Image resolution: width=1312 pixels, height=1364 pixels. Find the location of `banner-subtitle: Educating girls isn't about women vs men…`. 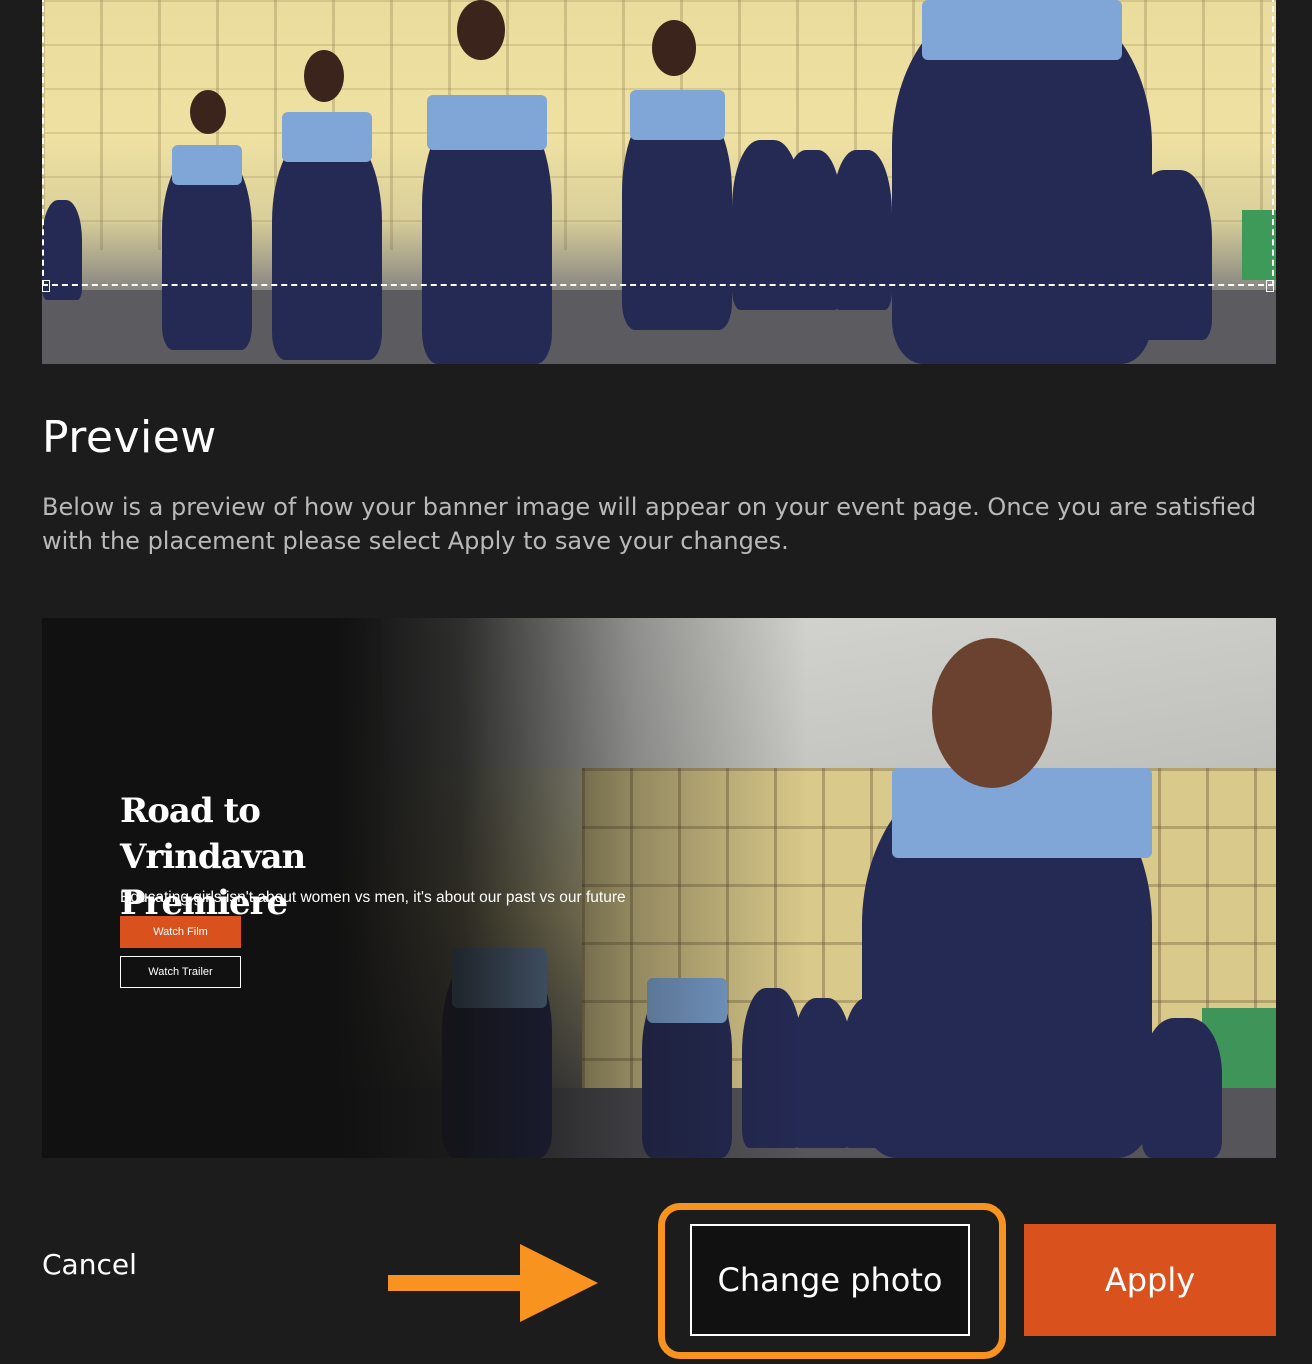

banner-subtitle: Educating girls isn't about women vs men… is located at coordinates (373, 897).